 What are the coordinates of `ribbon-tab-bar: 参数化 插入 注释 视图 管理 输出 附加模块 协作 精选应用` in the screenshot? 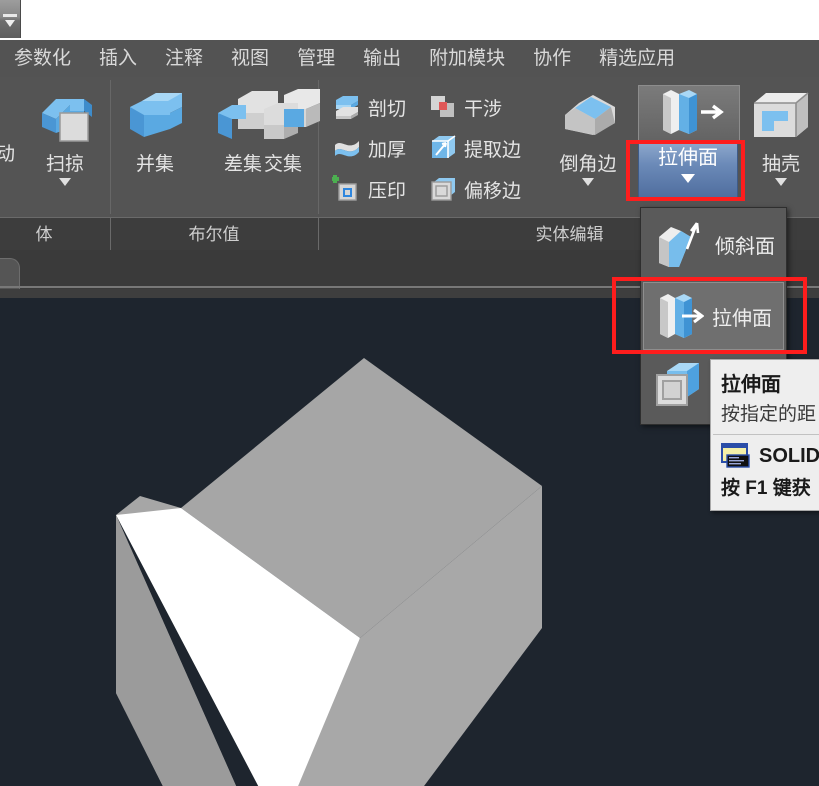 It's located at (409, 58).